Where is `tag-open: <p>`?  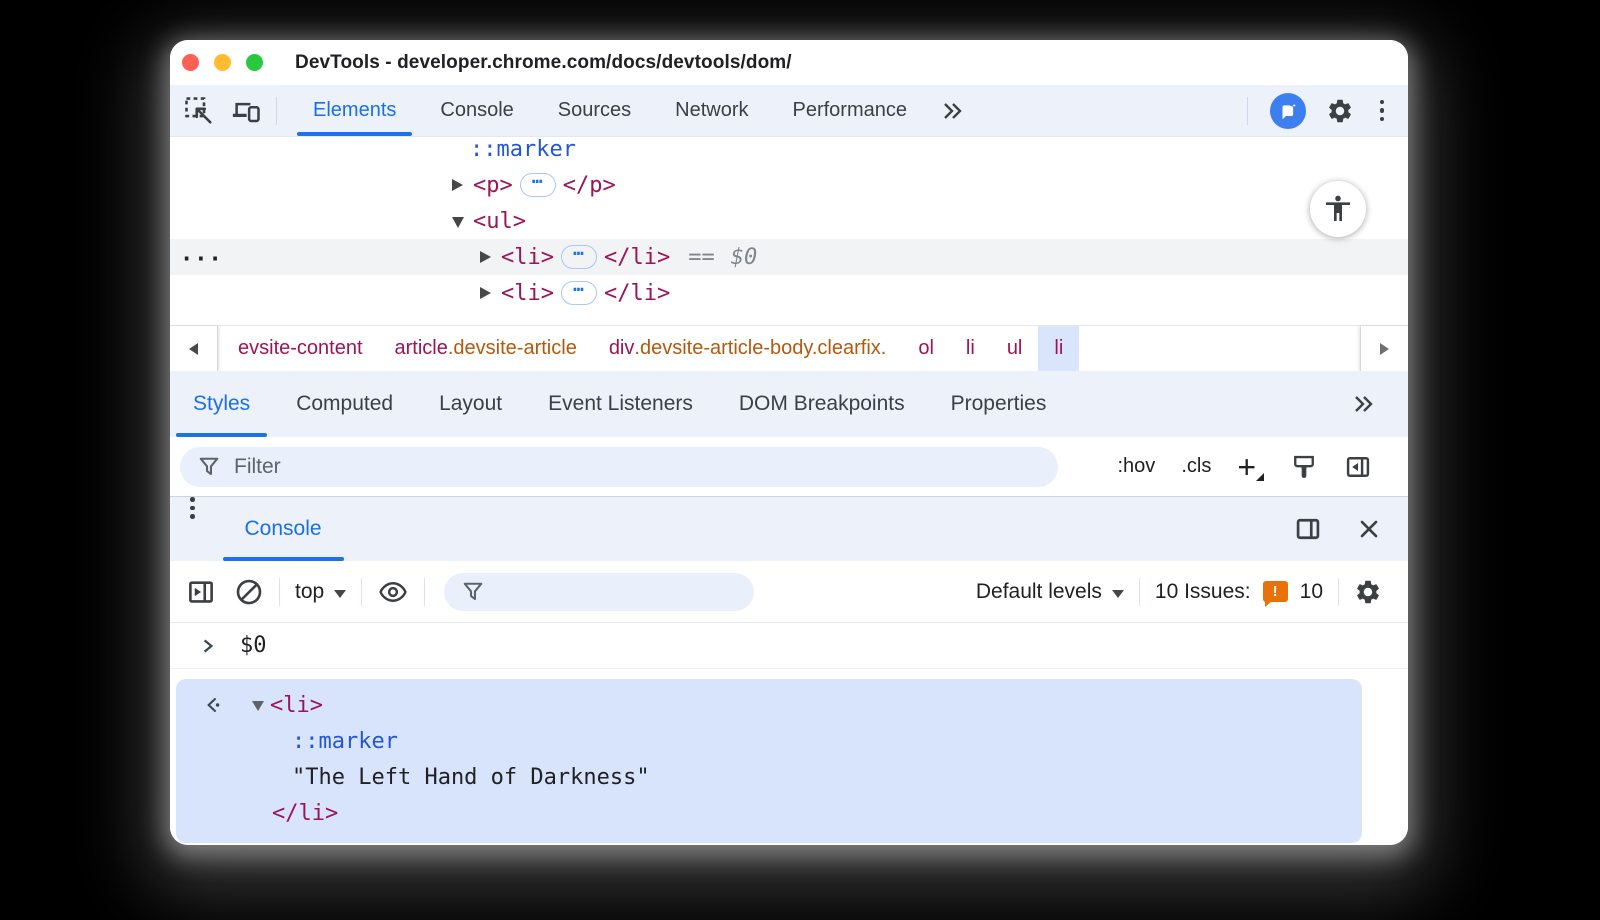 tag-open: <p> is located at coordinates (493, 185).